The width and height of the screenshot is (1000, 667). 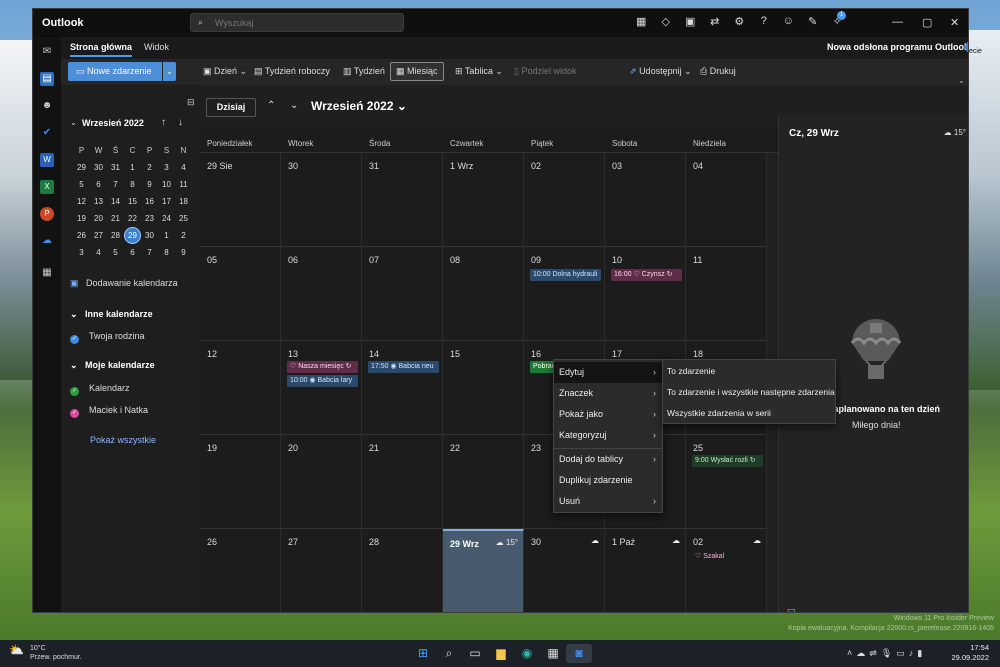 What do you see at coordinates (47, 79) in the screenshot?
I see `calendar-icon: ▤` at bounding box center [47, 79].